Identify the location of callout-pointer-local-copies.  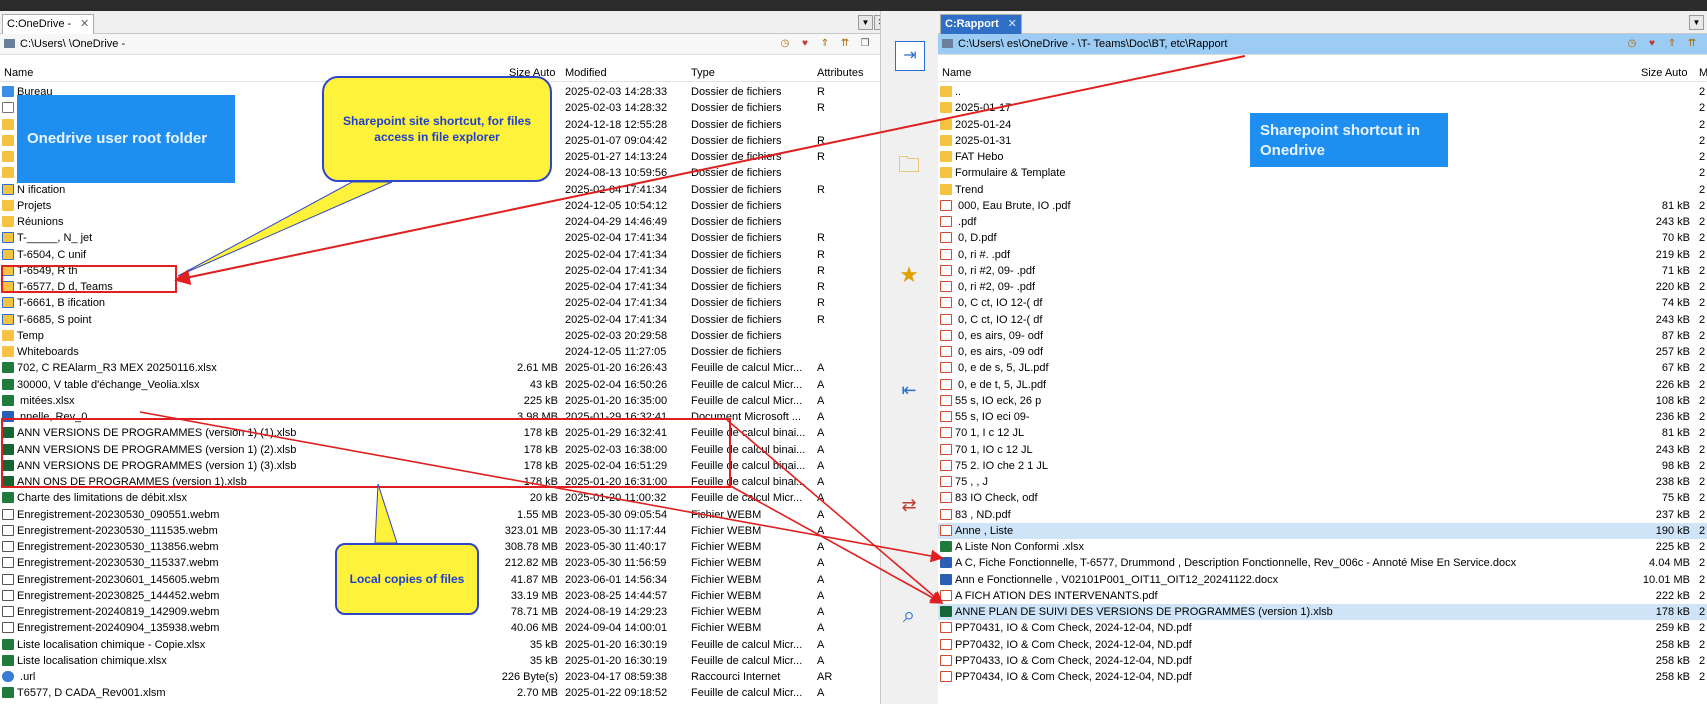
(386, 513).